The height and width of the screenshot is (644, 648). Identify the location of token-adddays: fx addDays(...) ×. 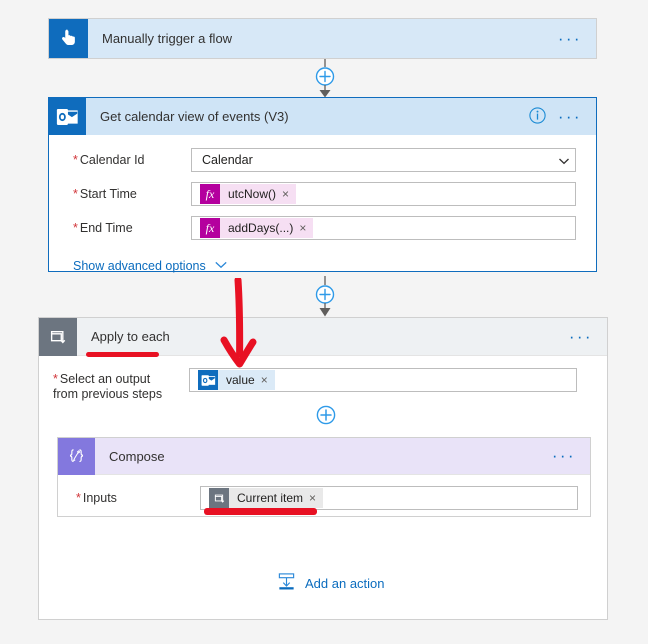
(257, 228).